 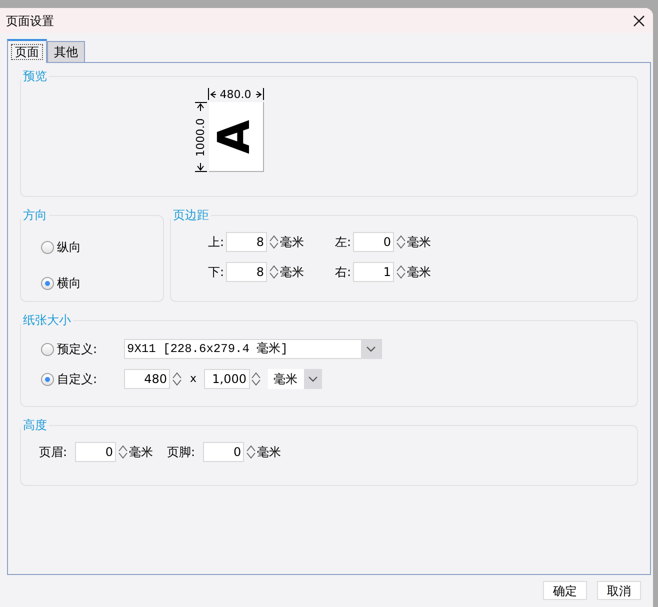 What do you see at coordinates (47, 320) in the screenshot?
I see `group-title: 纸张大小` at bounding box center [47, 320].